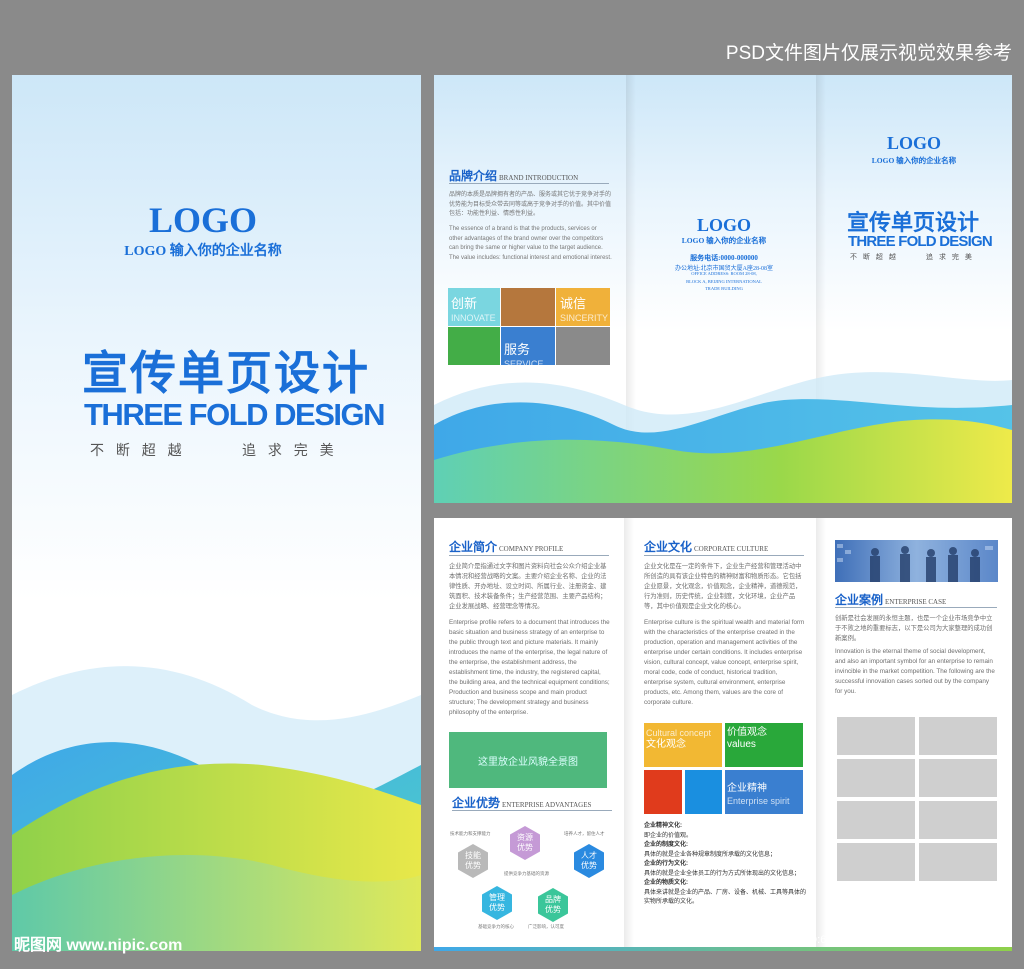 The image size is (1024, 969). What do you see at coordinates (666, 845) in the screenshot?
I see `list-item-heading: 企业的制度文化:` at bounding box center [666, 845].